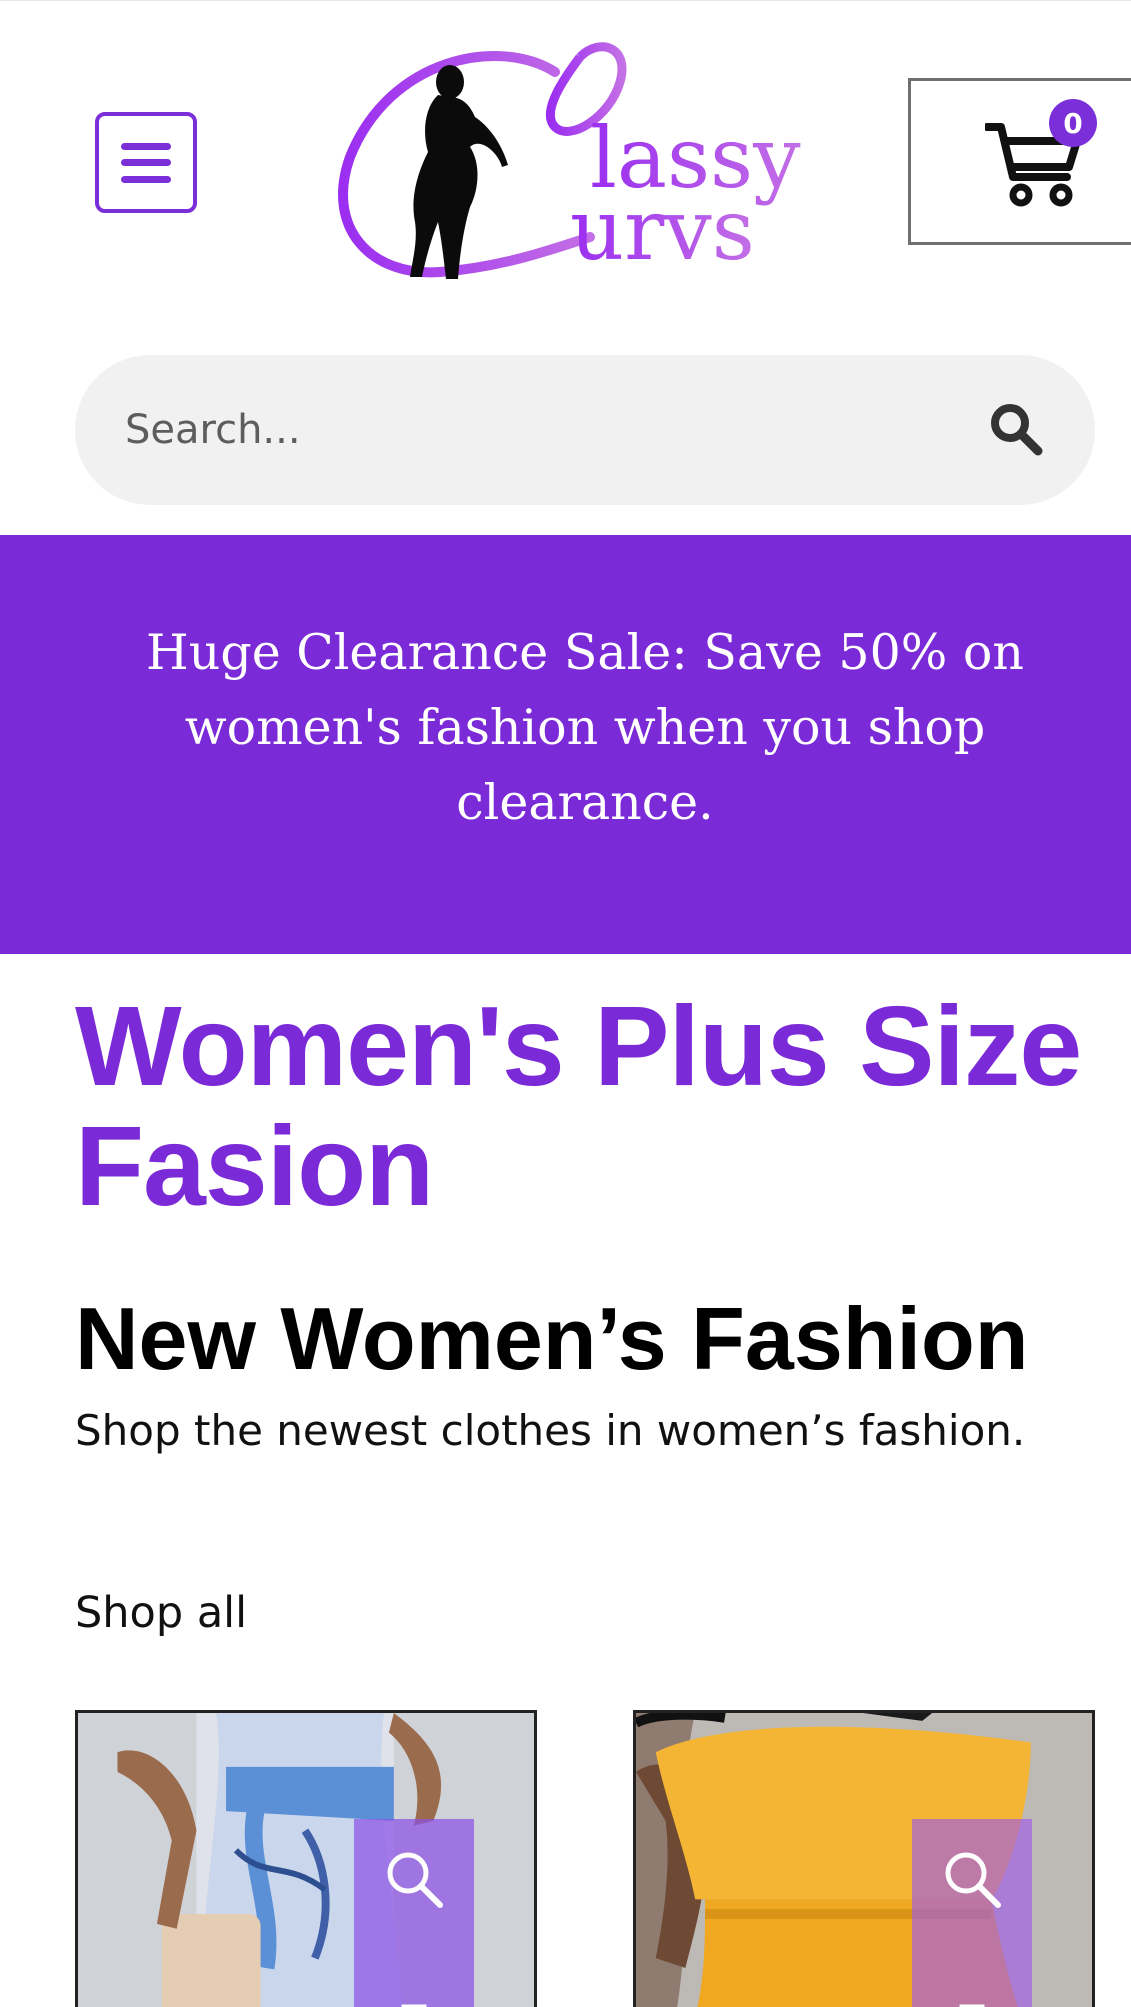  What do you see at coordinates (1073, 123) in the screenshot?
I see `cart-count-badge: 0` at bounding box center [1073, 123].